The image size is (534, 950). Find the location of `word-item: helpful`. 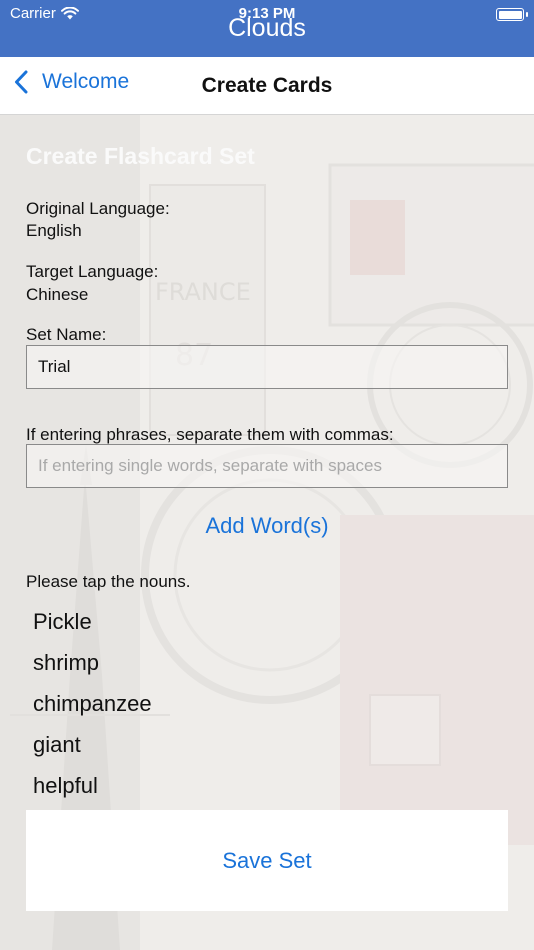

word-item: helpful is located at coordinates (92, 792).